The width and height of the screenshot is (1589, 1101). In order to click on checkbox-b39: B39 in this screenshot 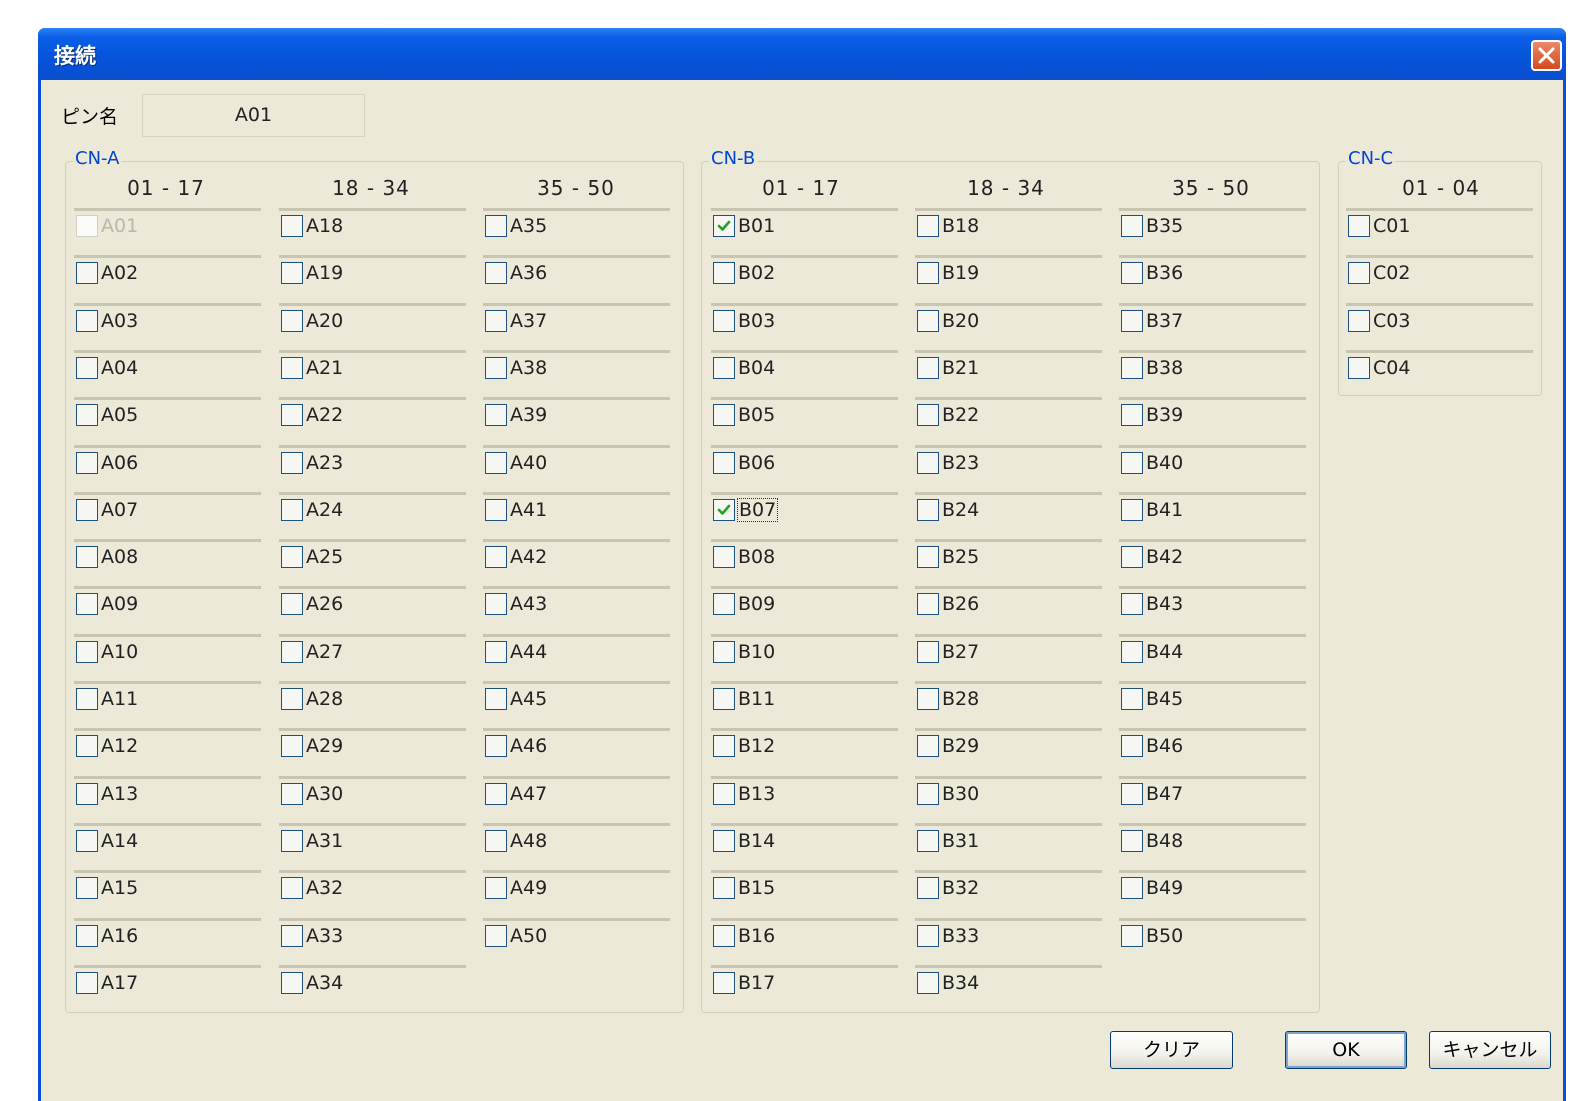, I will do `click(1212, 413)`.